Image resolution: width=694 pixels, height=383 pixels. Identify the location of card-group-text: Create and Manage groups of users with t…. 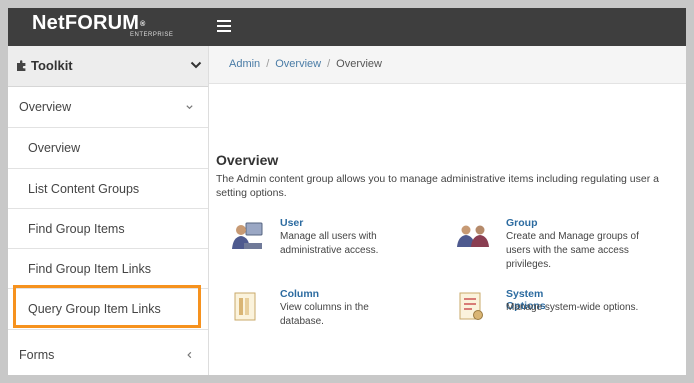
(572, 250).